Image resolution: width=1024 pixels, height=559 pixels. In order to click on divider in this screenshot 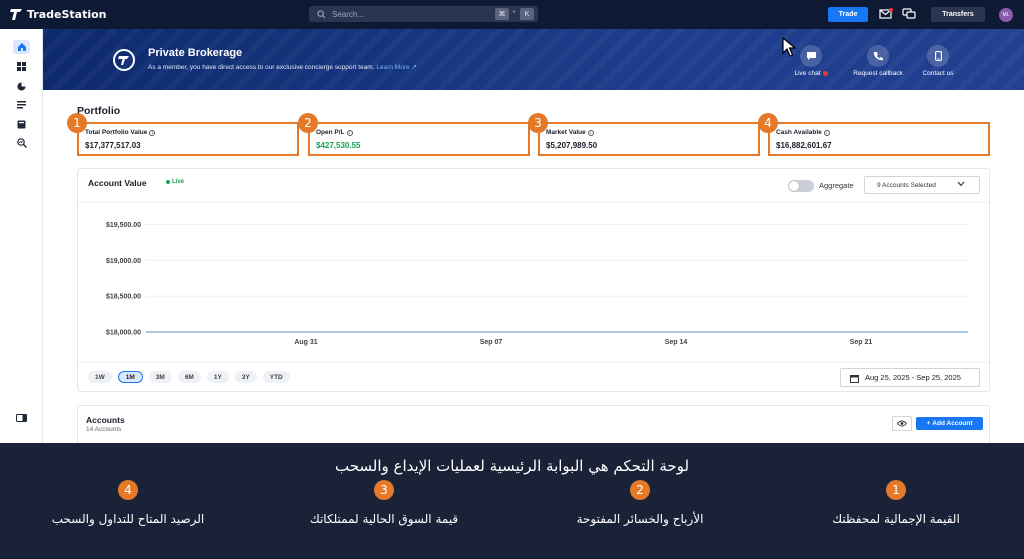, I will do `click(533, 362)`.